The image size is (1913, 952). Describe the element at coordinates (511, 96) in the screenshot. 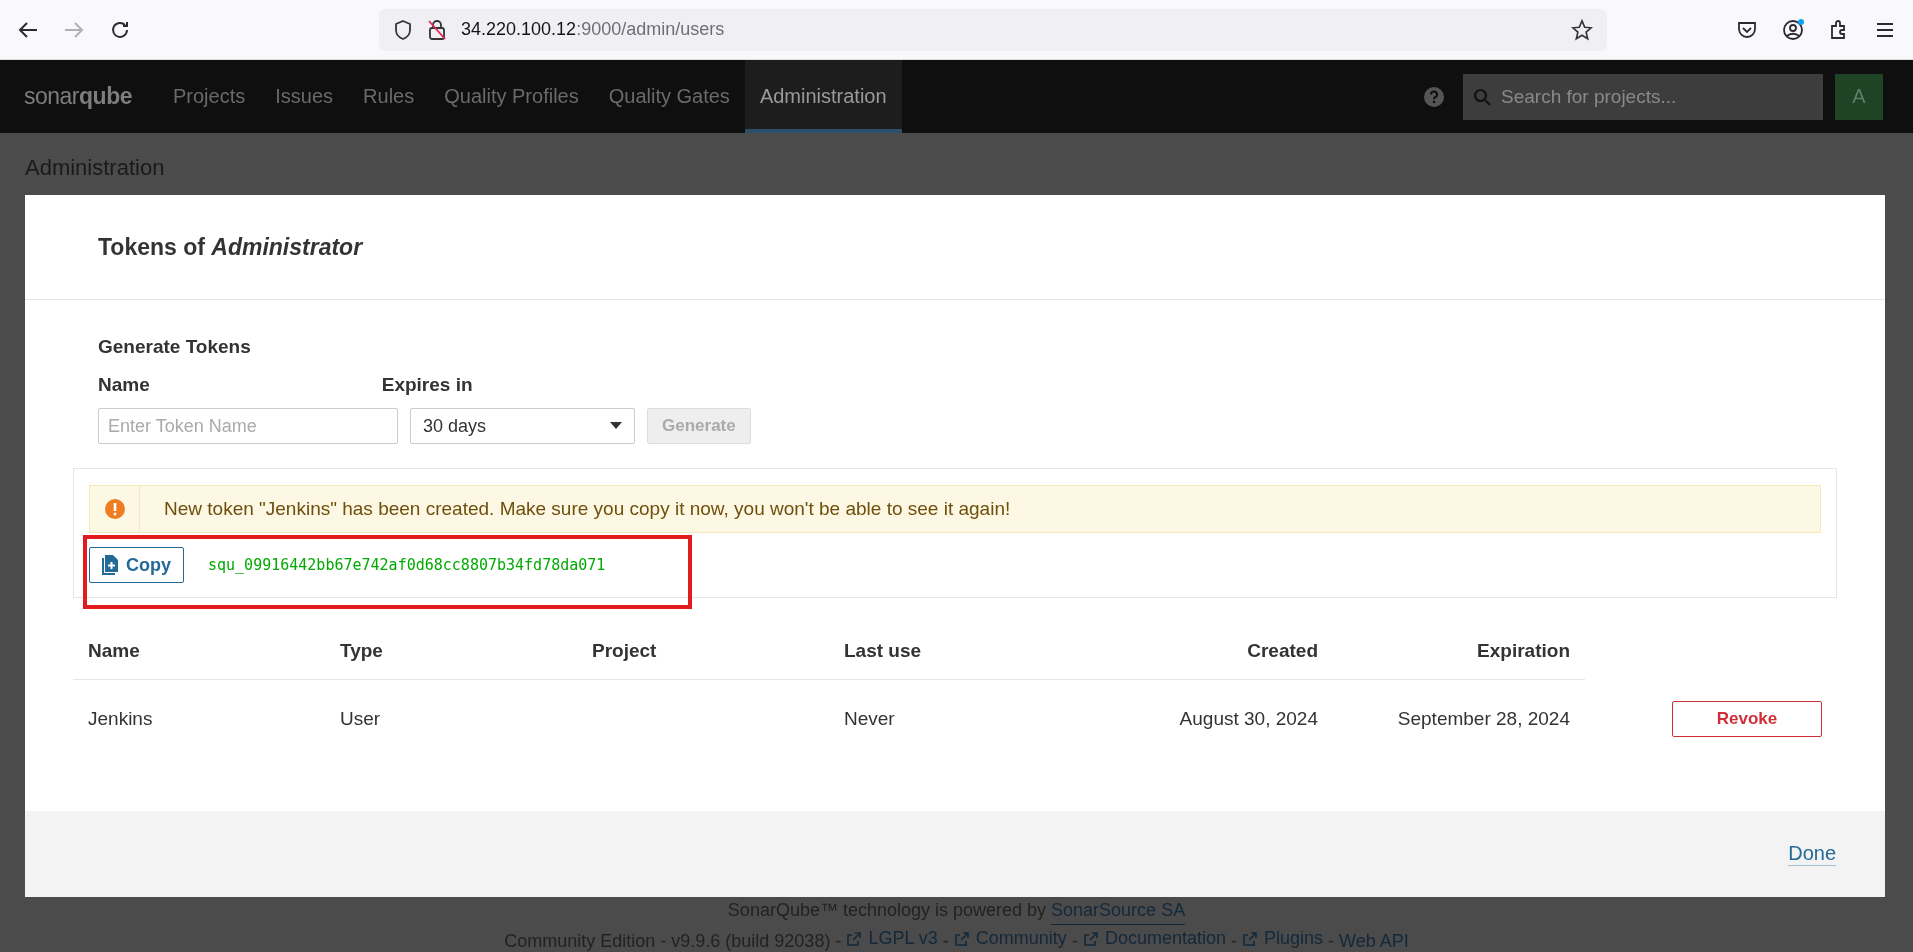

I see `nav-tab: Quality Profiles` at that location.